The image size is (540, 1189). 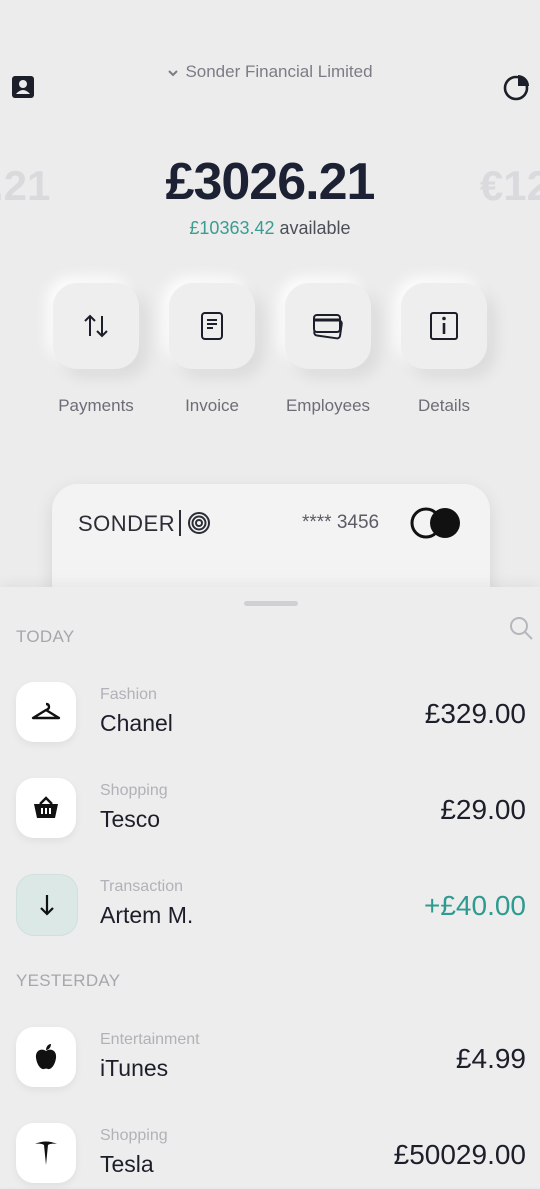 What do you see at coordinates (136, 723) in the screenshot?
I see `transaction-name: Chanel` at bounding box center [136, 723].